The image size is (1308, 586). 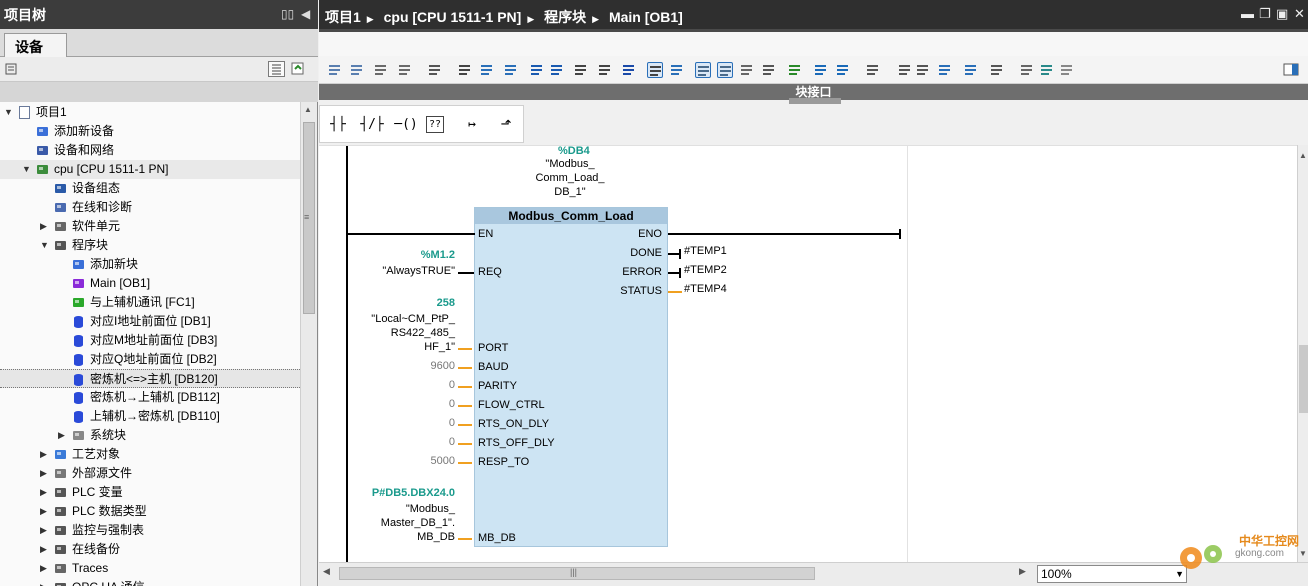 What do you see at coordinates (487, 70) in the screenshot?
I see `show-favorites-icon` at bounding box center [487, 70].